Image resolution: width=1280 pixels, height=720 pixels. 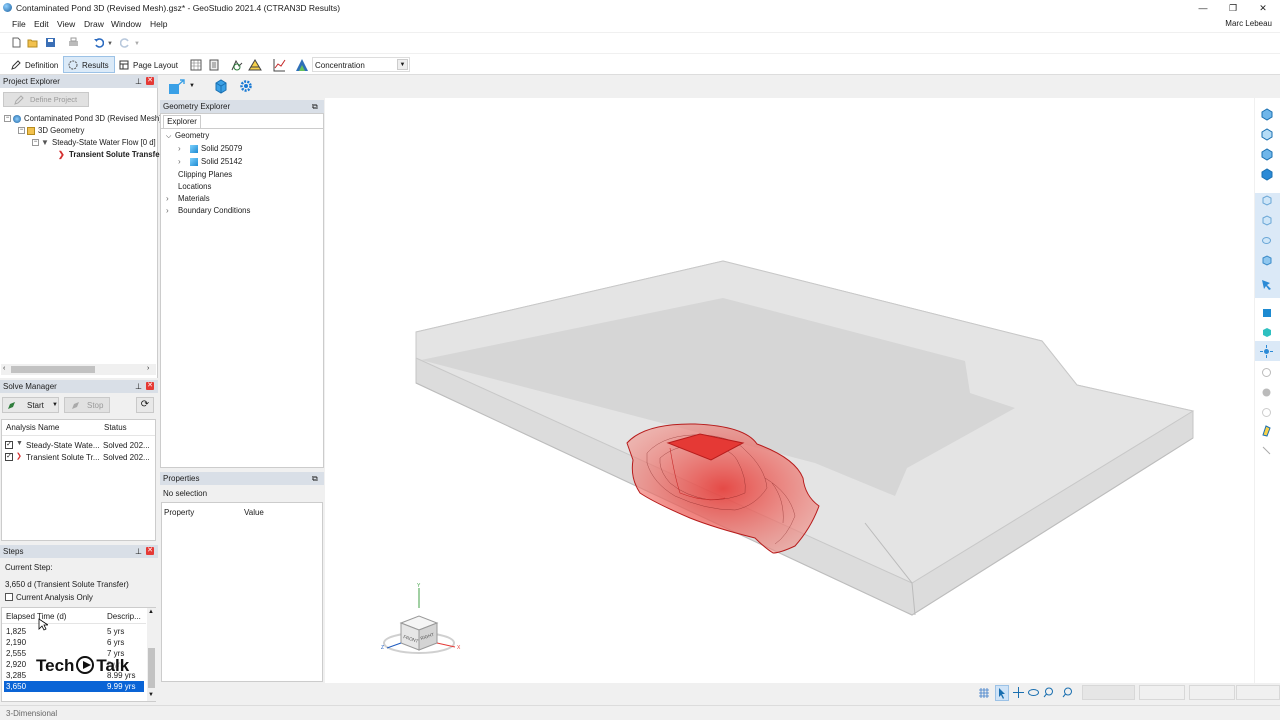 What do you see at coordinates (89, 64) in the screenshot?
I see `results-button: Results` at bounding box center [89, 64].